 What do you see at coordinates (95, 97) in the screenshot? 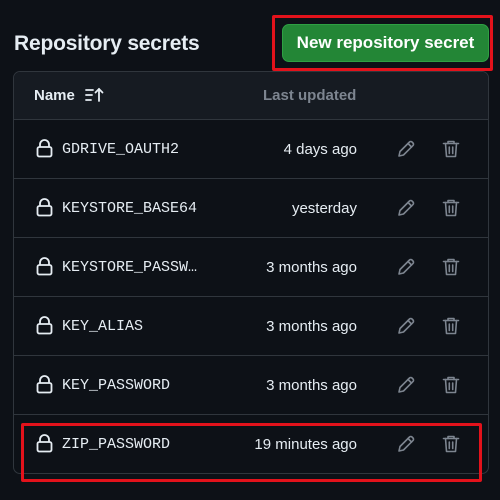
I see `sort-ascending-icon` at bounding box center [95, 97].